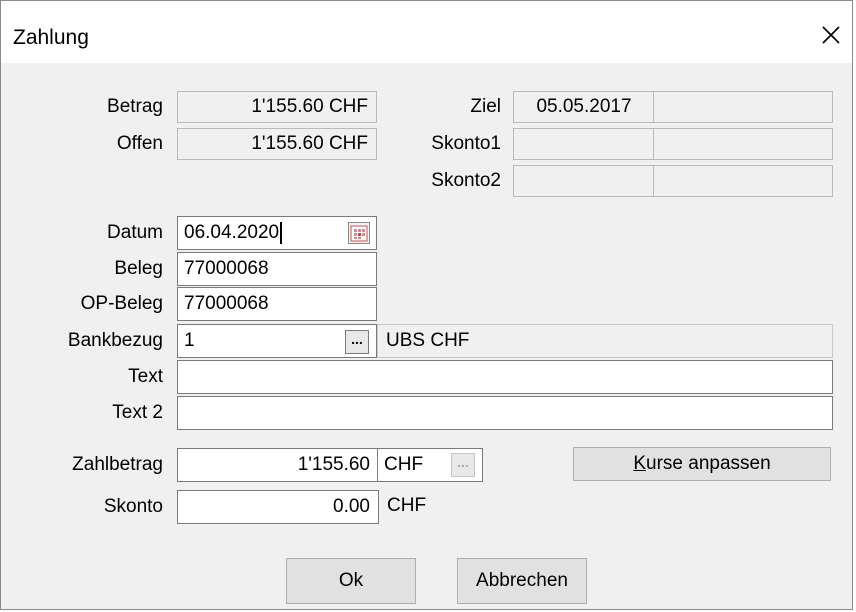  Describe the element at coordinates (584, 107) in the screenshot. I see `ziel-value: 05.05.2017` at that location.